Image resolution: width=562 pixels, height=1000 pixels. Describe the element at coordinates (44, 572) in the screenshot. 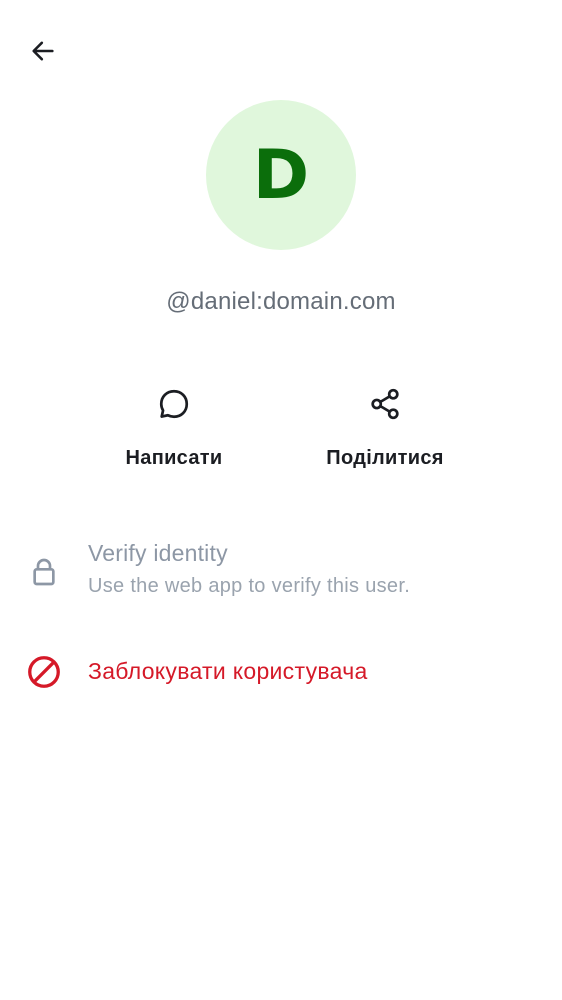

I see `lock-icon` at that location.